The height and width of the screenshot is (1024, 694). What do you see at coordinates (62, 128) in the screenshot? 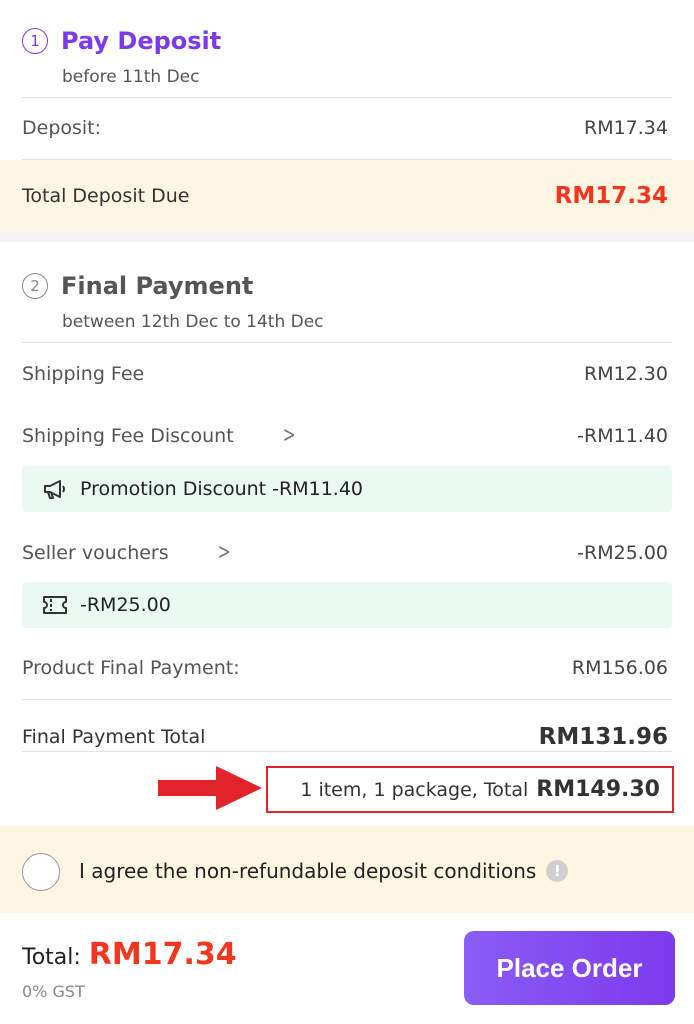
I see `deposit-label: Deposit:` at bounding box center [62, 128].